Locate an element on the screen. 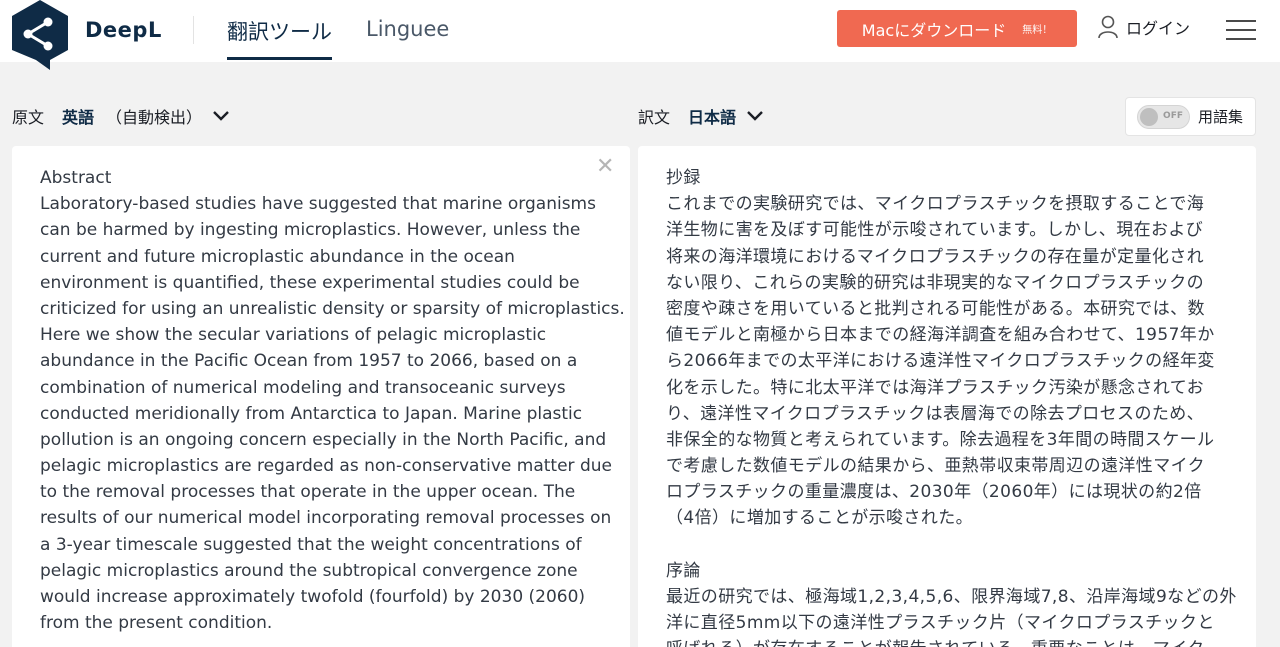  glossary-label: 用語集 is located at coordinates (1221, 117).